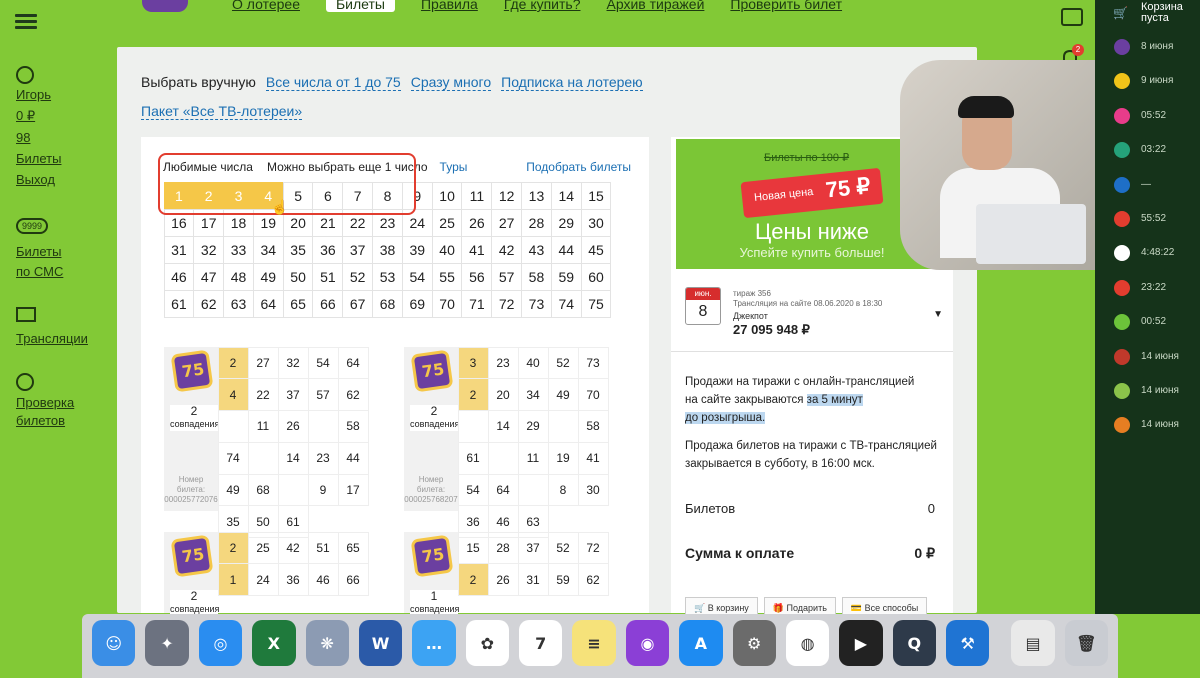  Describe the element at coordinates (566, 222) in the screenshot. I see `number-cell: 29` at that location.